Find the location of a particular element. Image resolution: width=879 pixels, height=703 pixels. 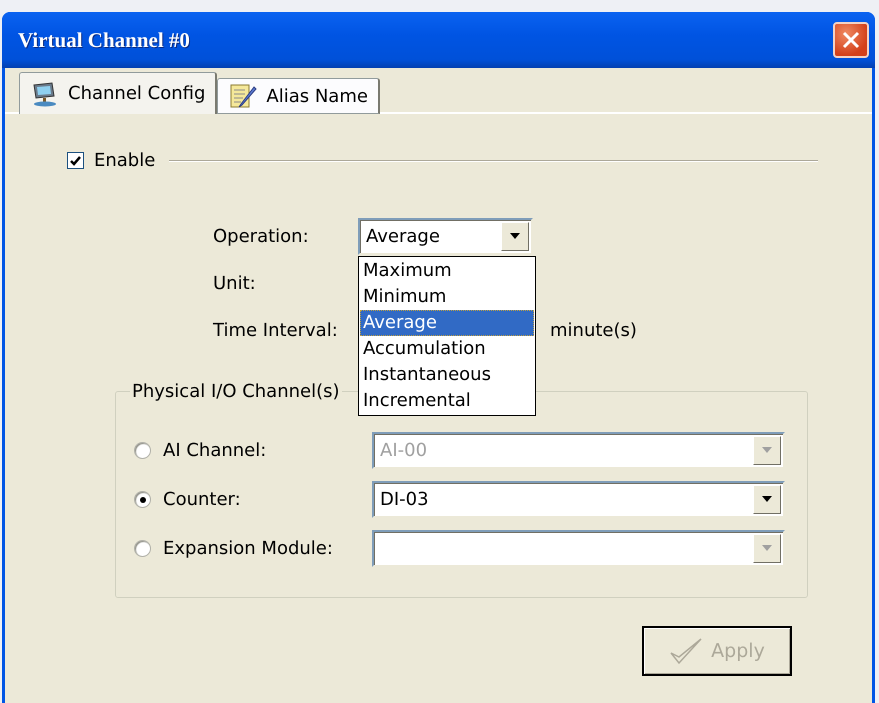

operation-label: Operation: is located at coordinates (261, 236).